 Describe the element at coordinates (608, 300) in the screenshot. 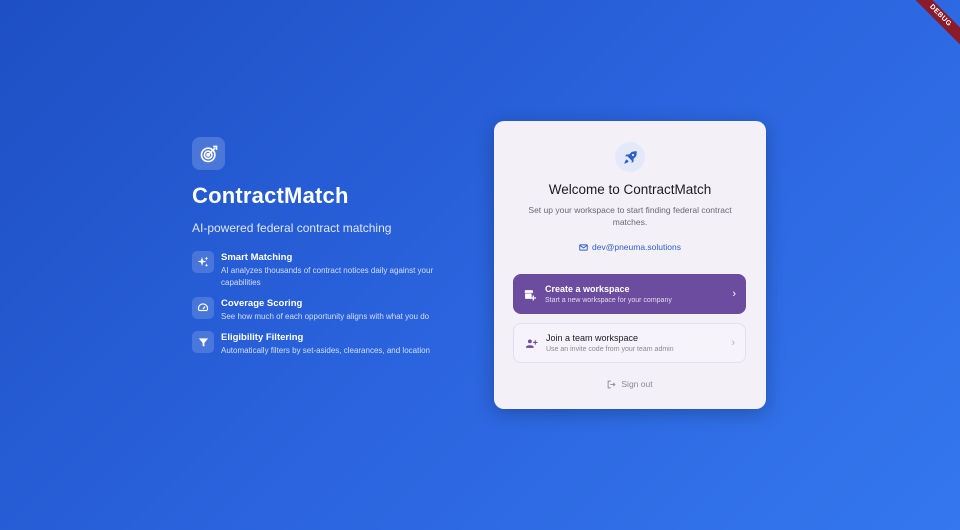

I see `option-description: Start a new workspace for your company` at that location.